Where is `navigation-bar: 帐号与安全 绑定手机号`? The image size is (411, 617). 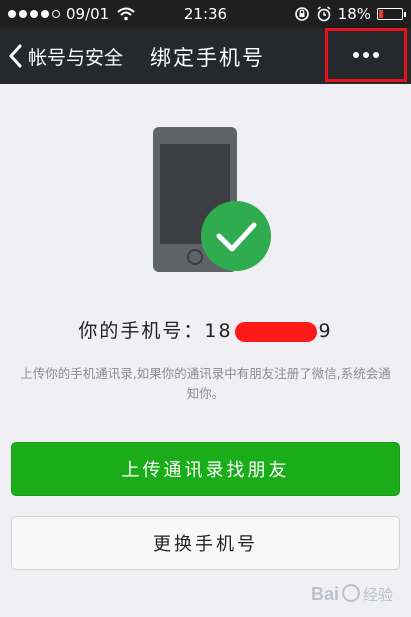 navigation-bar: 帐号与安全 绑定手机号 is located at coordinates (205, 56).